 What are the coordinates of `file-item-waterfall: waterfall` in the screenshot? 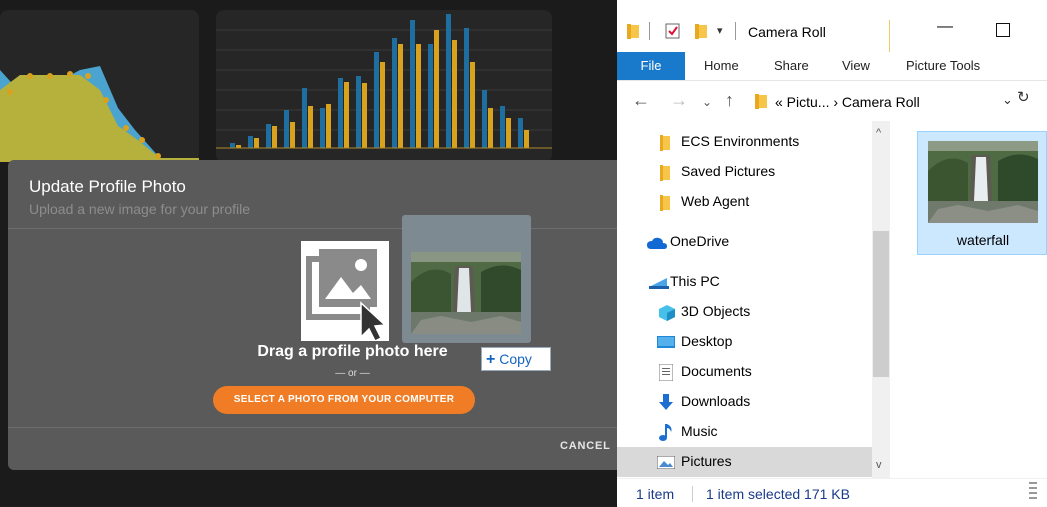 It's located at (982, 193).